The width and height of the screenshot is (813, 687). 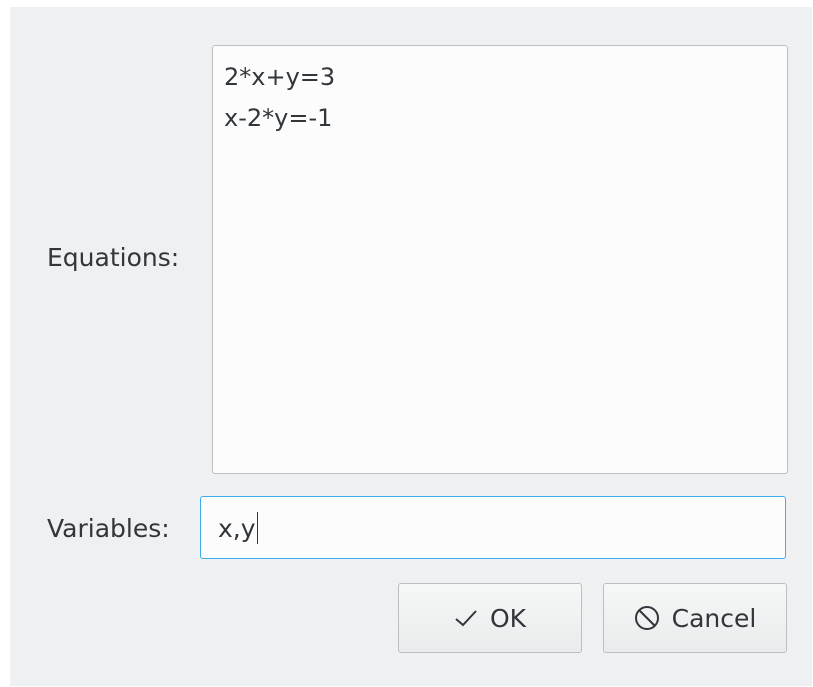 What do you see at coordinates (113, 257) in the screenshot?
I see `equations-label: Equations:` at bounding box center [113, 257].